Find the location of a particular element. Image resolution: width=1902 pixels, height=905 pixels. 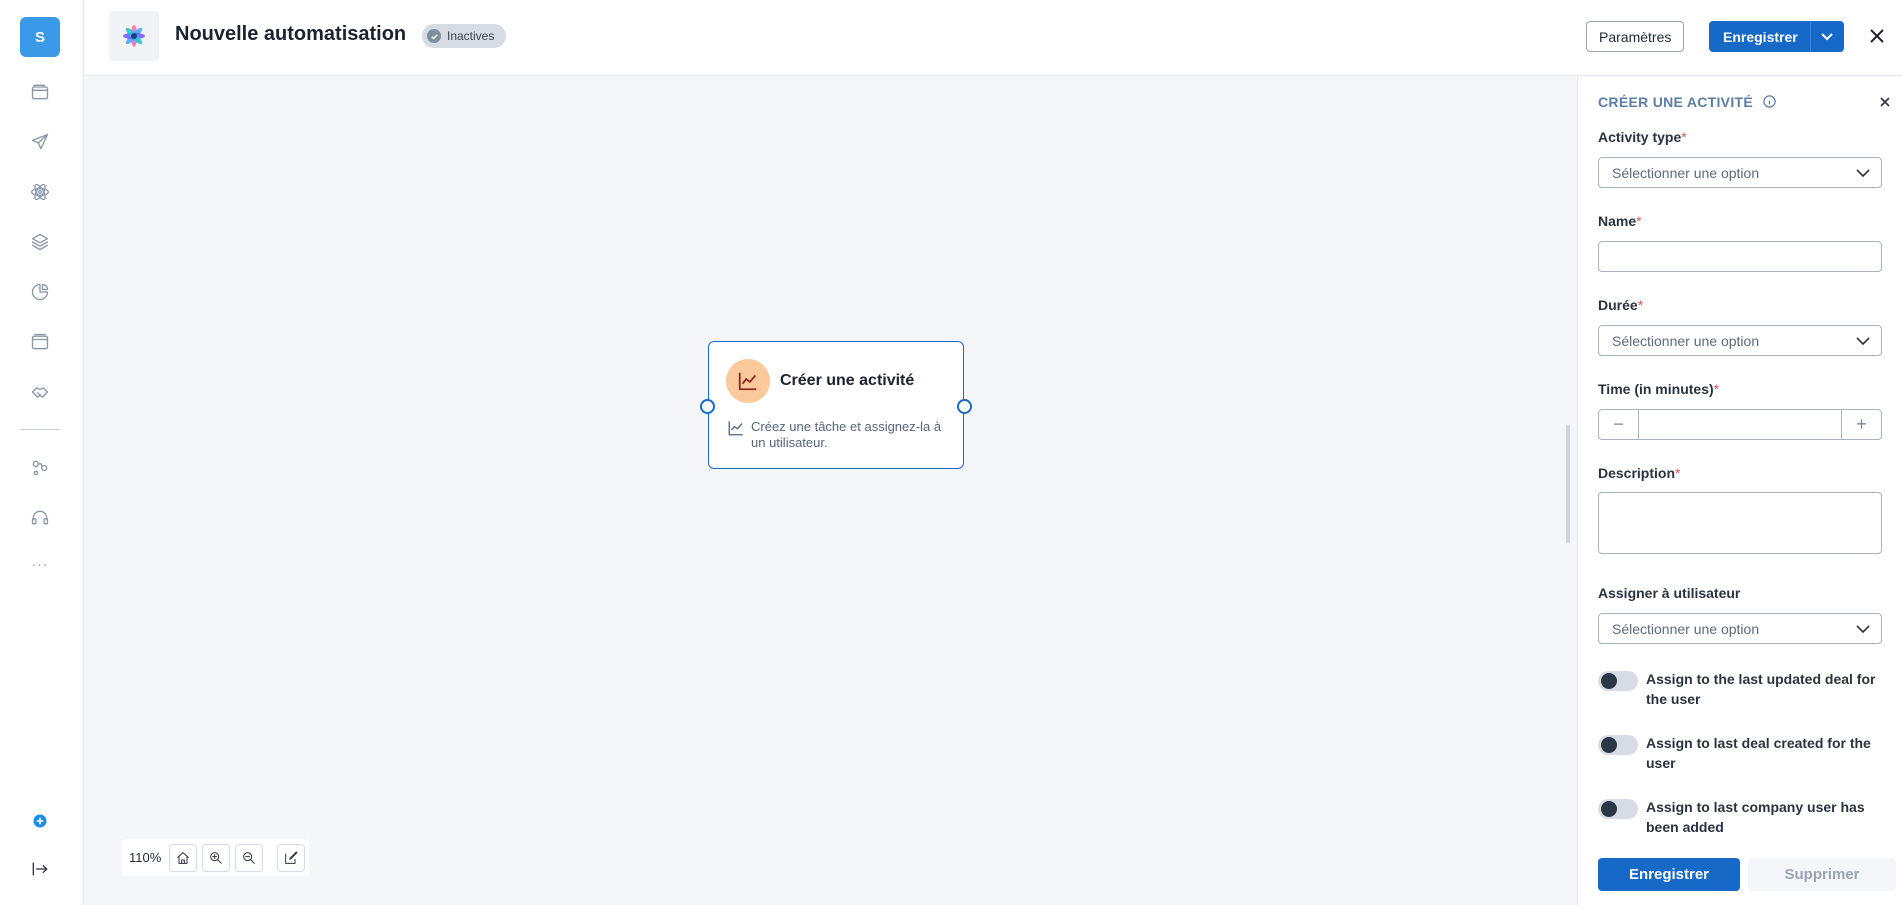

edit-button is located at coordinates (291, 857).